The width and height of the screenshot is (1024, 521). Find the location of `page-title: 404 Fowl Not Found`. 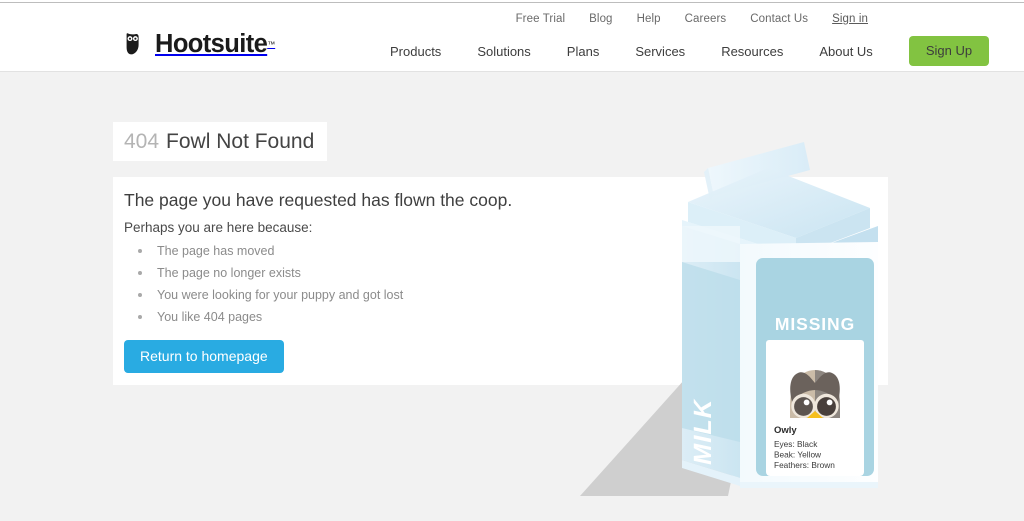

page-title: 404 Fowl Not Found is located at coordinates (220, 141).